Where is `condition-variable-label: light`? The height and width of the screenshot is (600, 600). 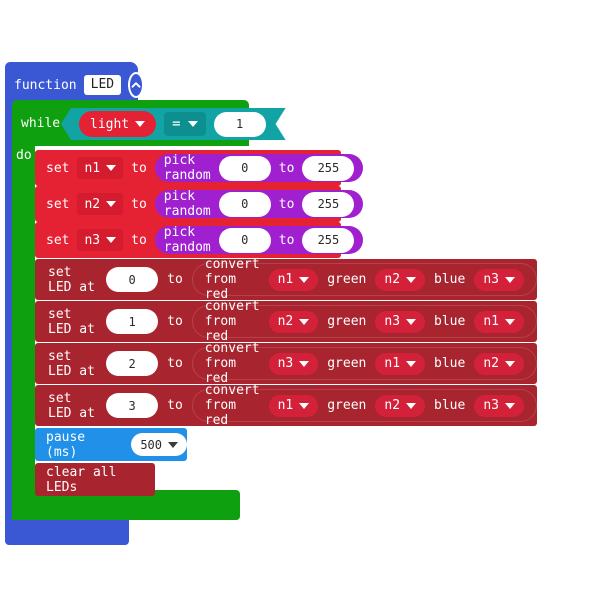 condition-variable-label: light is located at coordinates (110, 124).